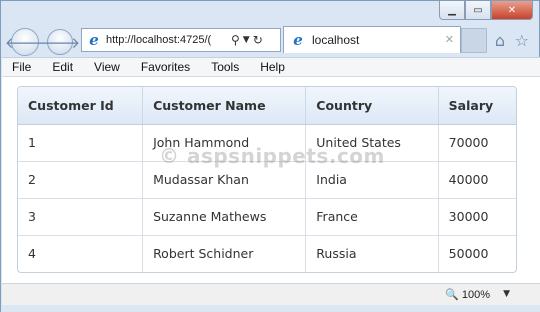  Describe the element at coordinates (372, 106) in the screenshot. I see `column-header-country: Country` at that location.